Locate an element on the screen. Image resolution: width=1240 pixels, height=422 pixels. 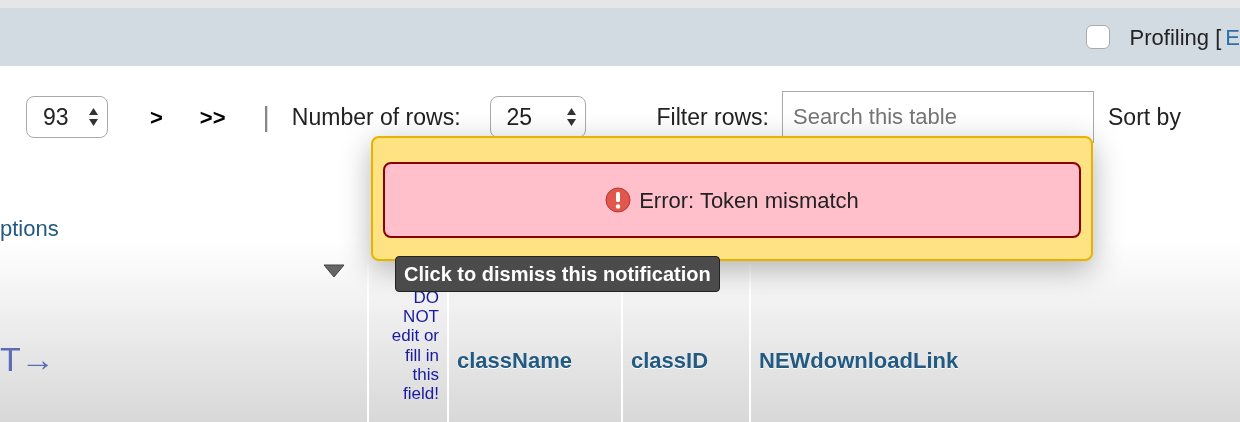
column-toggle-link: T→ is located at coordinates (27, 359).